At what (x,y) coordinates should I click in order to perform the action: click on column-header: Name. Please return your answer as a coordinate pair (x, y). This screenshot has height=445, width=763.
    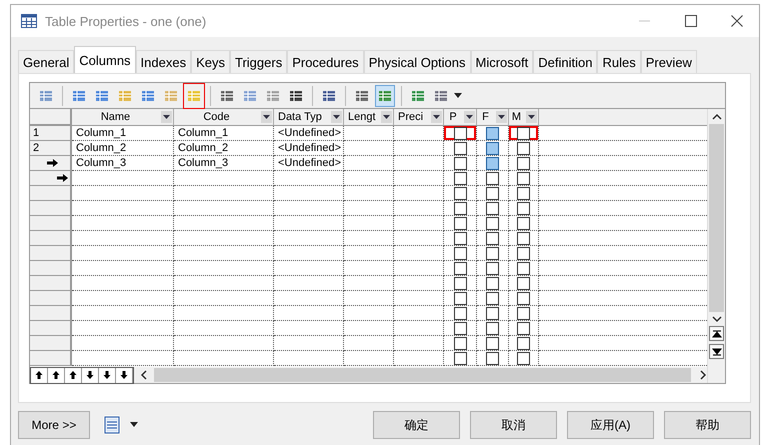
    Looking at the image, I should click on (123, 117).